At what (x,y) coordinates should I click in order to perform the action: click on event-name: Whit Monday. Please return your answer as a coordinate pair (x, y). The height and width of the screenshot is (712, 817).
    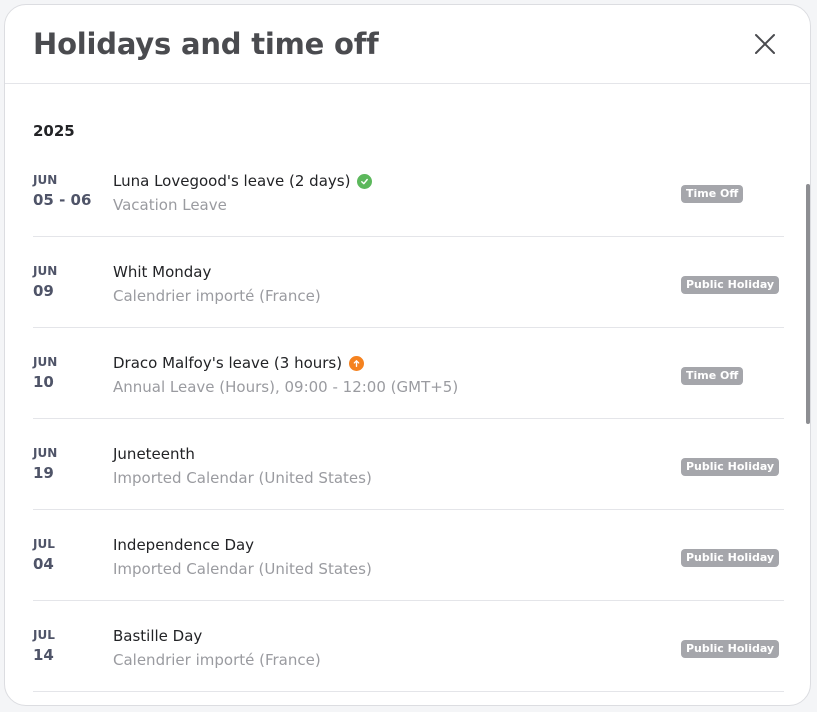
    Looking at the image, I should click on (162, 272).